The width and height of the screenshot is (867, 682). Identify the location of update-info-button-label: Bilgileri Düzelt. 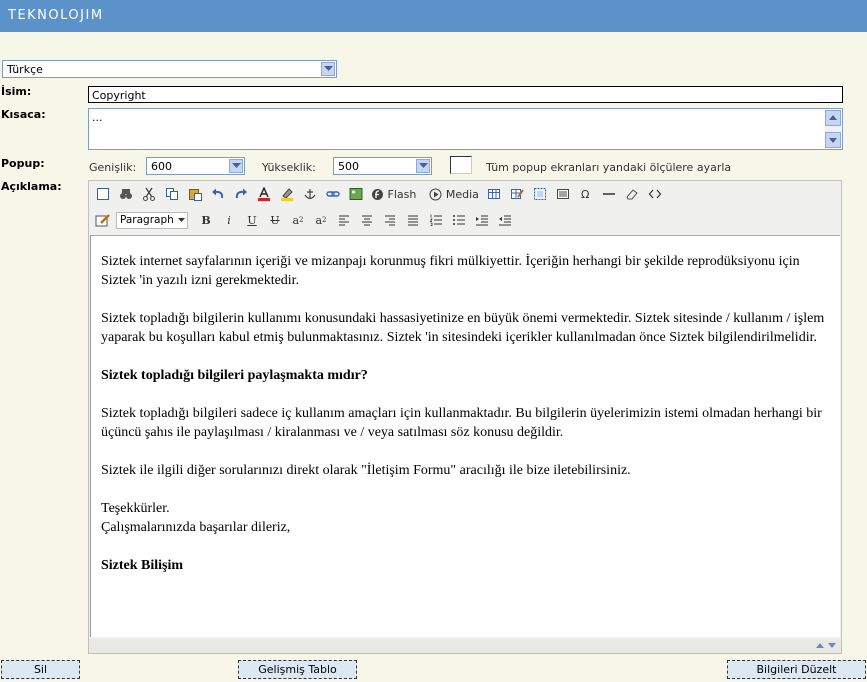
(796, 669).